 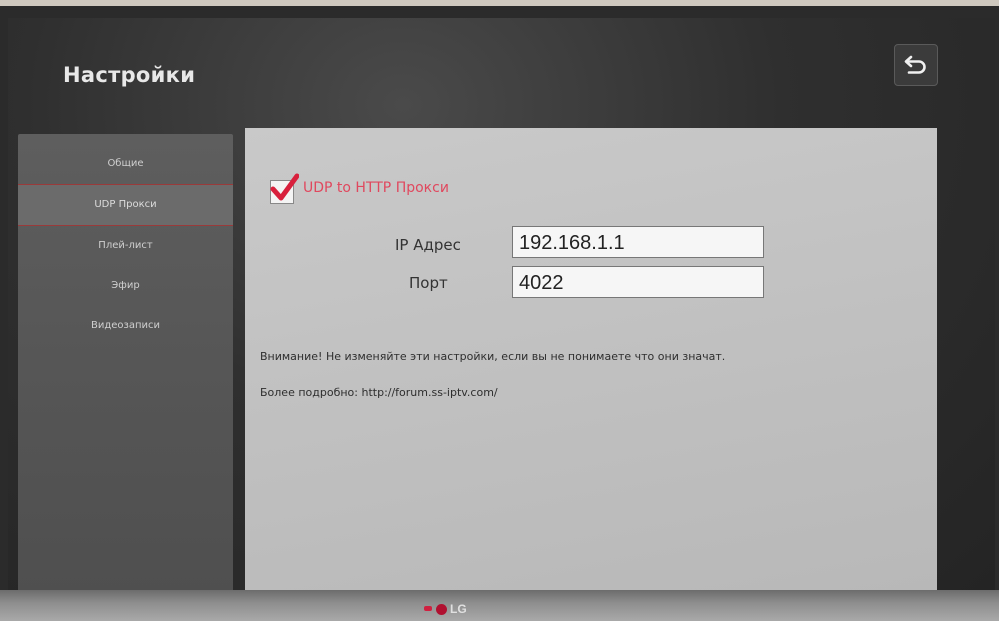 I want to click on ip-address-label: IP Адрес, so click(x=428, y=245).